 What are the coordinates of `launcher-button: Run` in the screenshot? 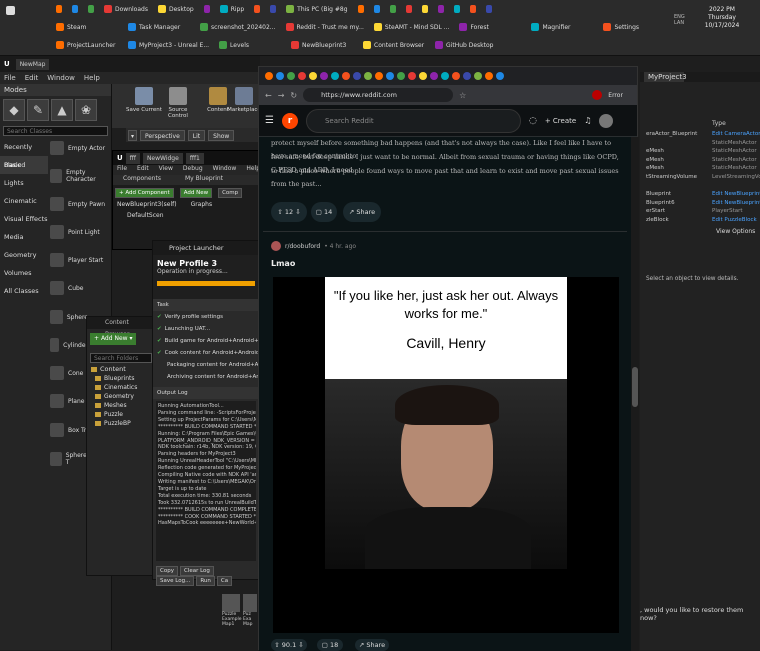 It's located at (205, 581).